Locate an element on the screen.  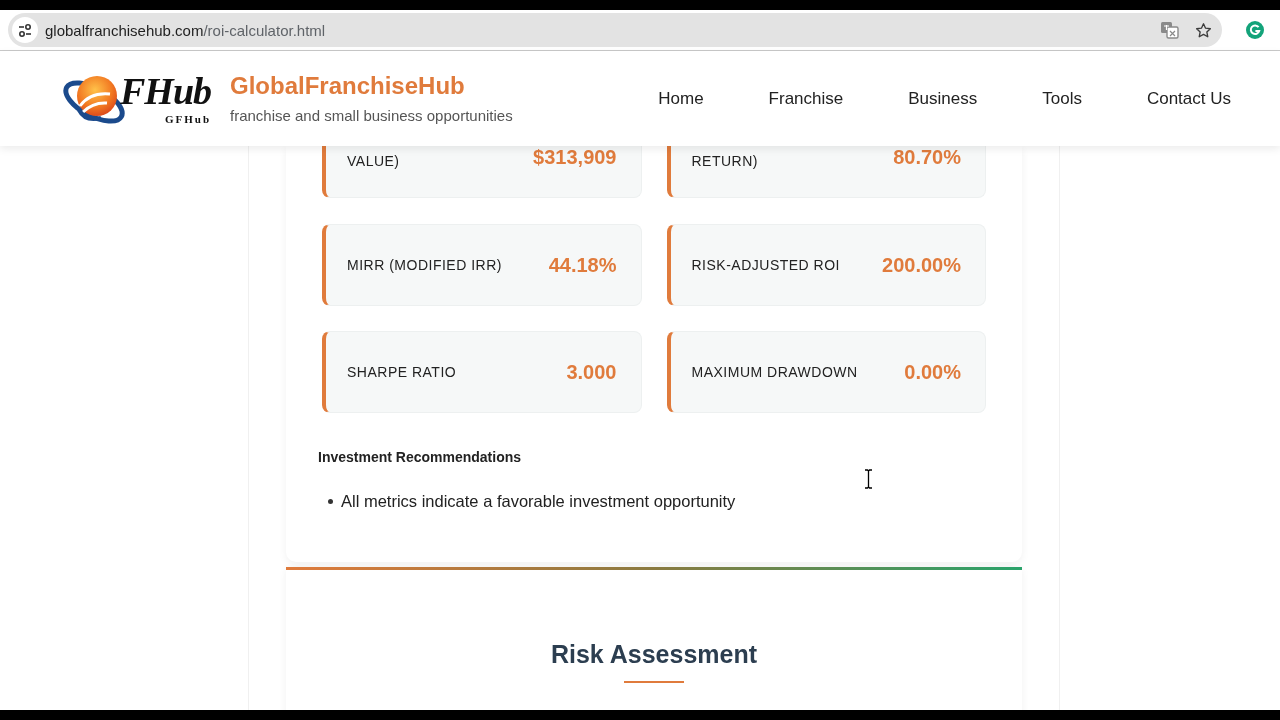
nav-link: Business is located at coordinates (943, 98).